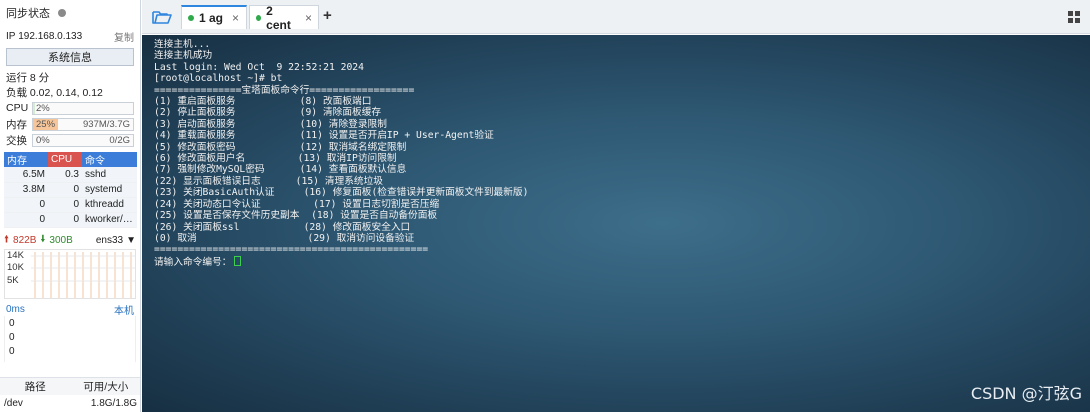 This screenshot has height=412, width=1090. Describe the element at coordinates (131, 240) in the screenshot. I see `chevron-down-icon: ▼` at that location.